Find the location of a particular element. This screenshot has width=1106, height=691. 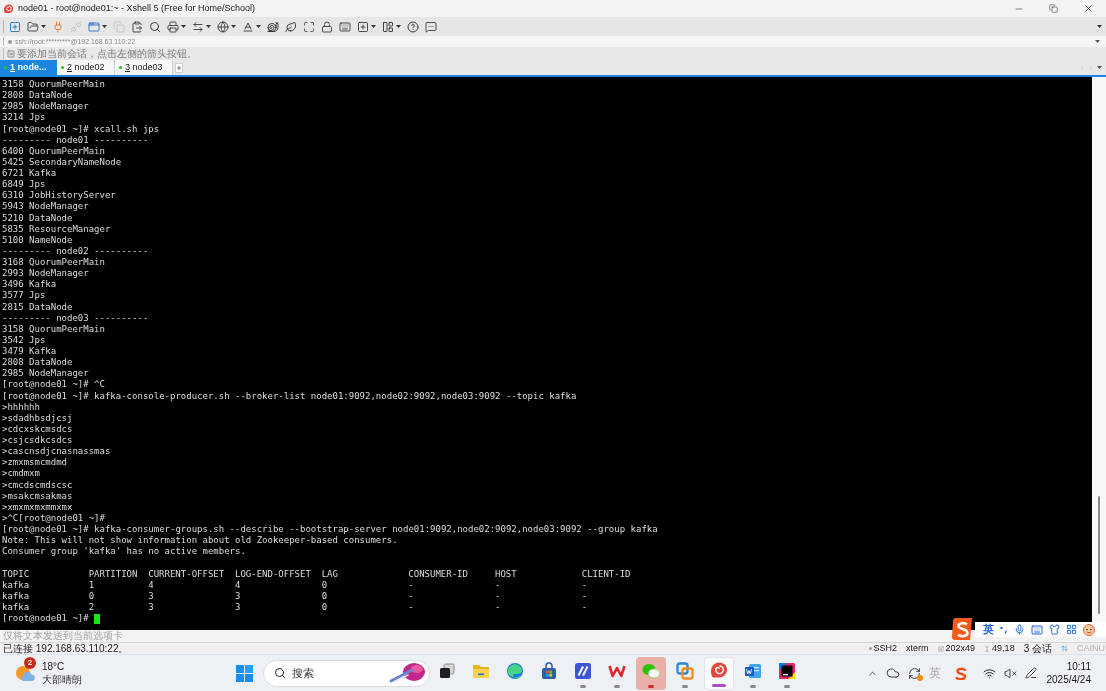

address-dropdown-icon is located at coordinates (1097, 41).